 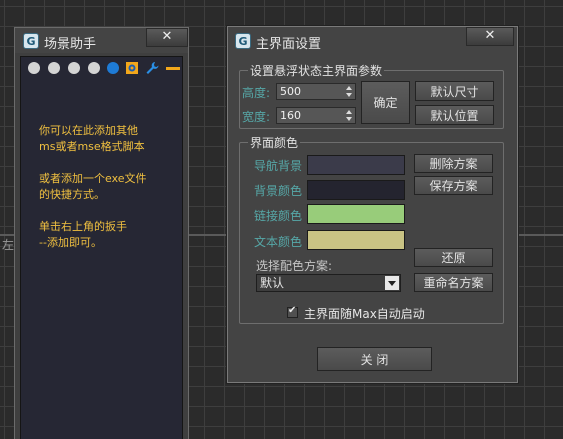 What do you see at coordinates (256, 93) in the screenshot?
I see `height-label: 高度:` at bounding box center [256, 93].